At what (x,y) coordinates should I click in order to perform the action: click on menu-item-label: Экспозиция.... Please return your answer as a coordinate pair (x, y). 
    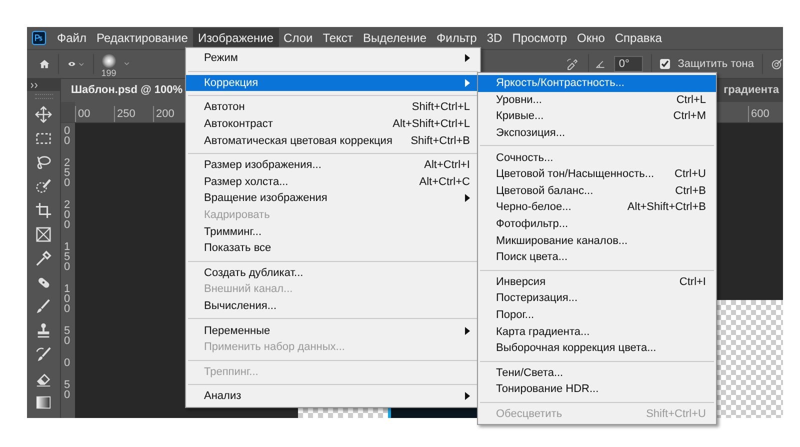
    Looking at the image, I should click on (531, 133).